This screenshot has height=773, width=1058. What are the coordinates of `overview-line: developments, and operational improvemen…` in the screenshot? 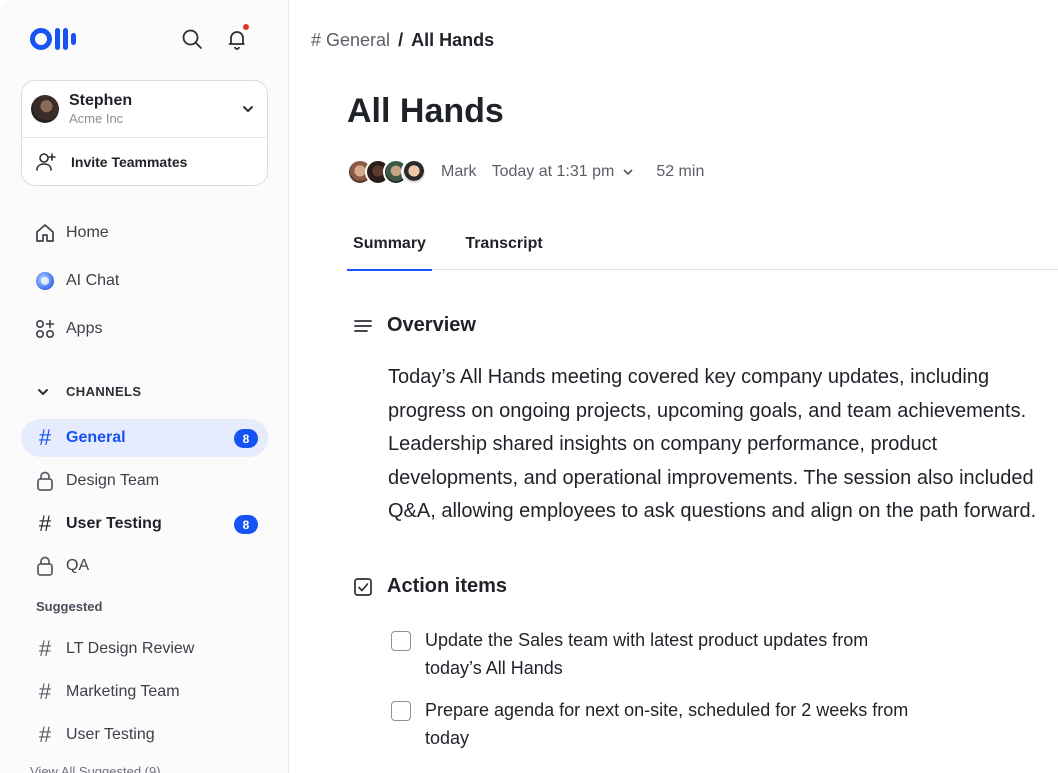 It's located at (711, 477).